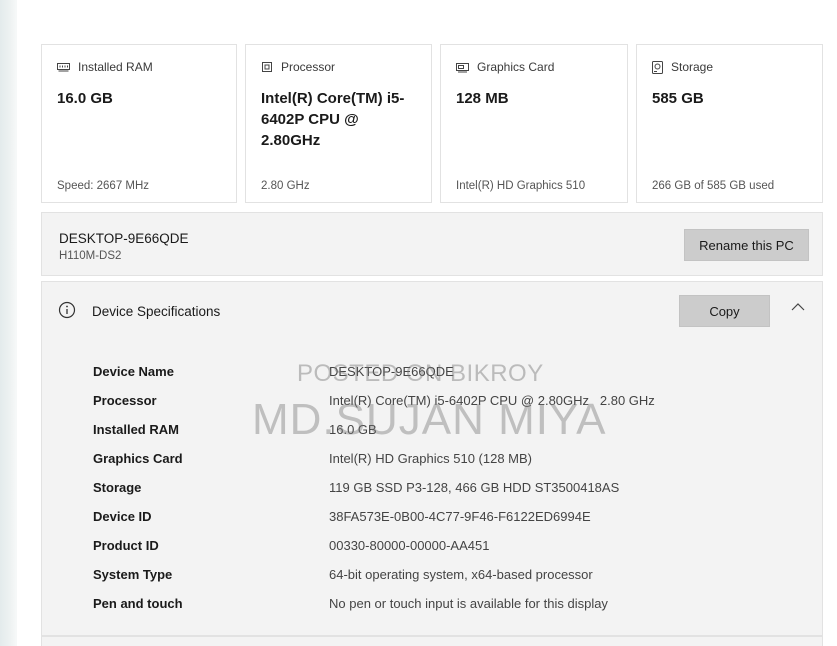 The height and width of the screenshot is (646, 837). I want to click on card-subtext: 266 GB of 585 GB used, so click(713, 186).